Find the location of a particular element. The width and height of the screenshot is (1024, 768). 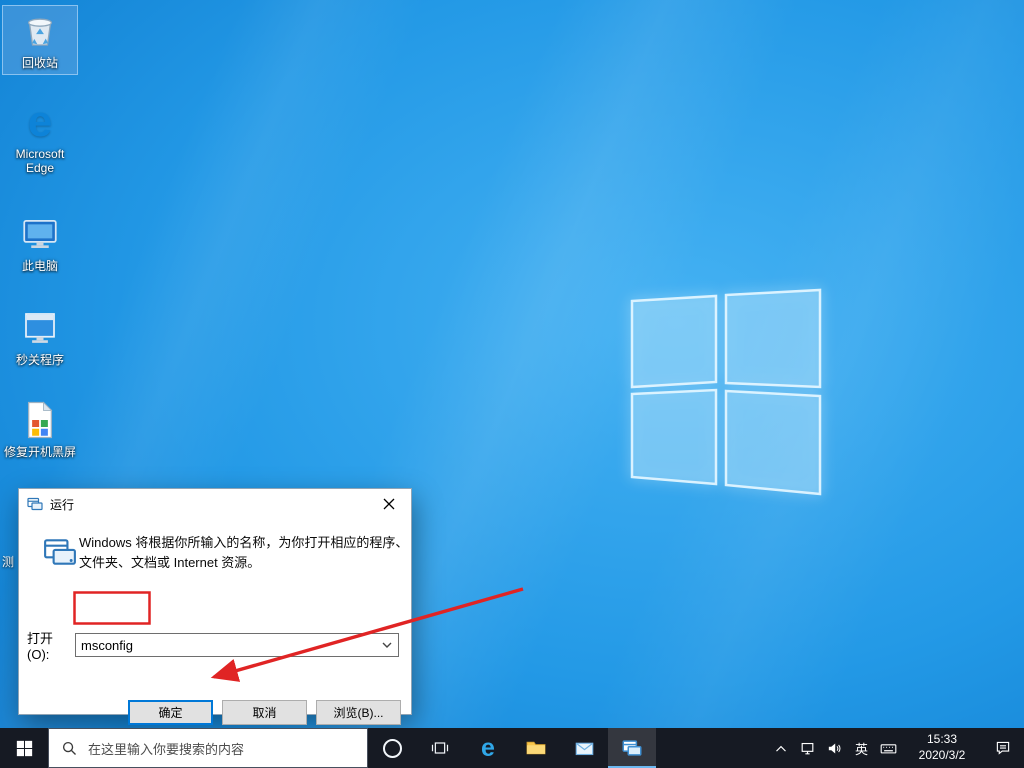

desktop-icon-microsoft-edge: e Microsoft Edge is located at coordinates (40, 138).